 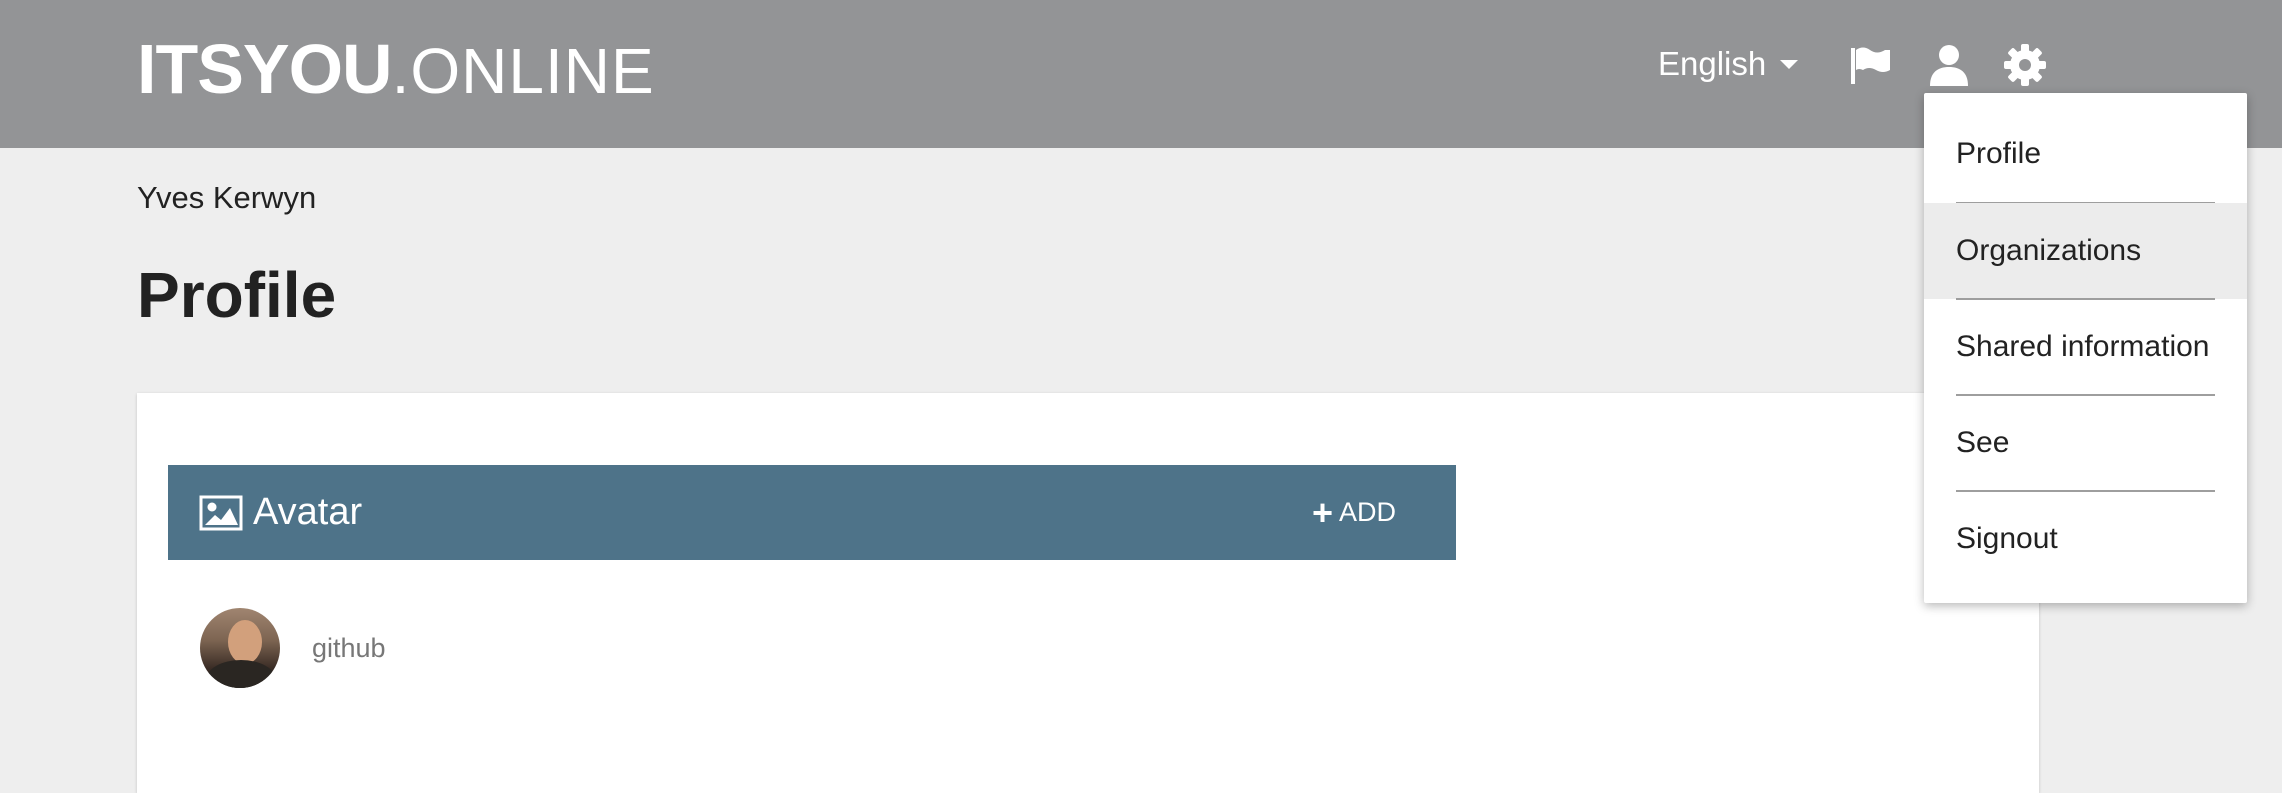 I want to click on app-logo: ITSYOU .ONLINE, so click(x=396, y=69).